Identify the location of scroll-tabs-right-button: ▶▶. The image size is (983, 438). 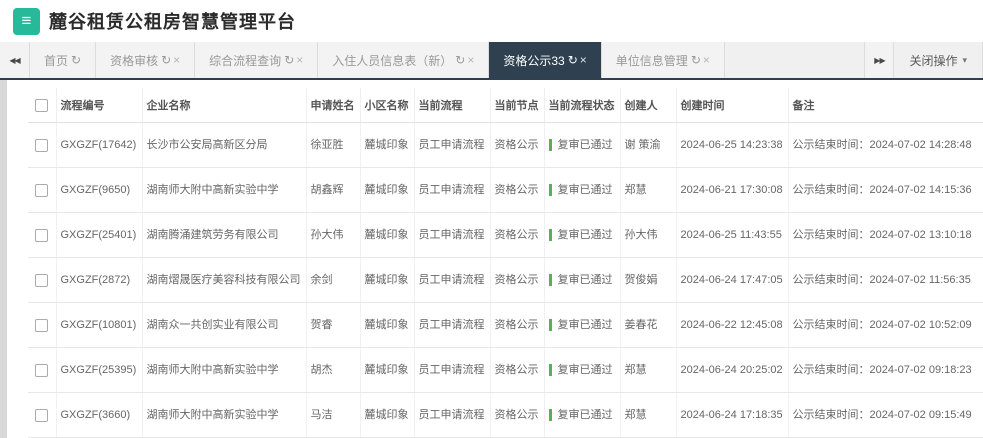
(879, 60).